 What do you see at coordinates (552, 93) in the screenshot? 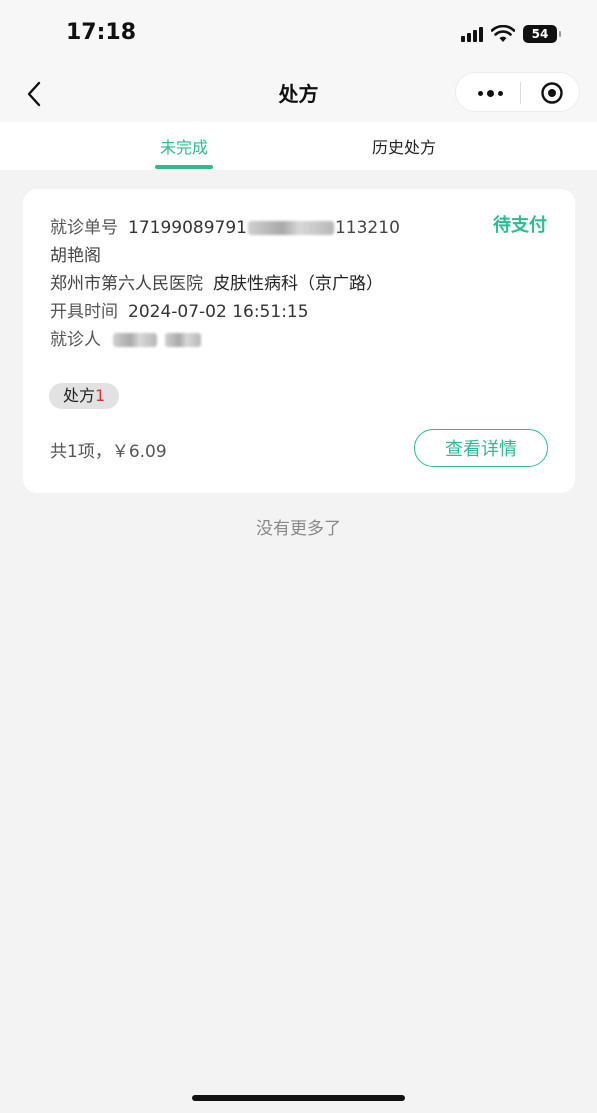
I see `close-target-icon` at bounding box center [552, 93].